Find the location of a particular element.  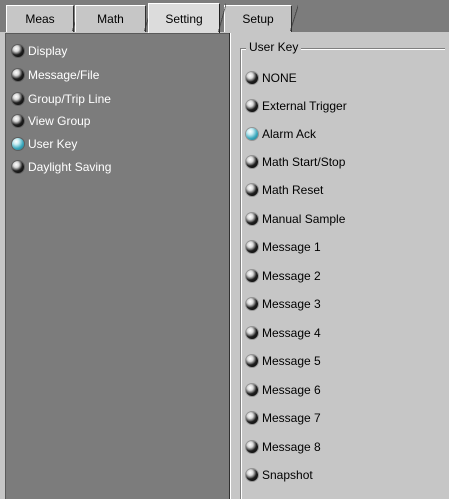

option-label: Message 5 is located at coordinates (291, 361).